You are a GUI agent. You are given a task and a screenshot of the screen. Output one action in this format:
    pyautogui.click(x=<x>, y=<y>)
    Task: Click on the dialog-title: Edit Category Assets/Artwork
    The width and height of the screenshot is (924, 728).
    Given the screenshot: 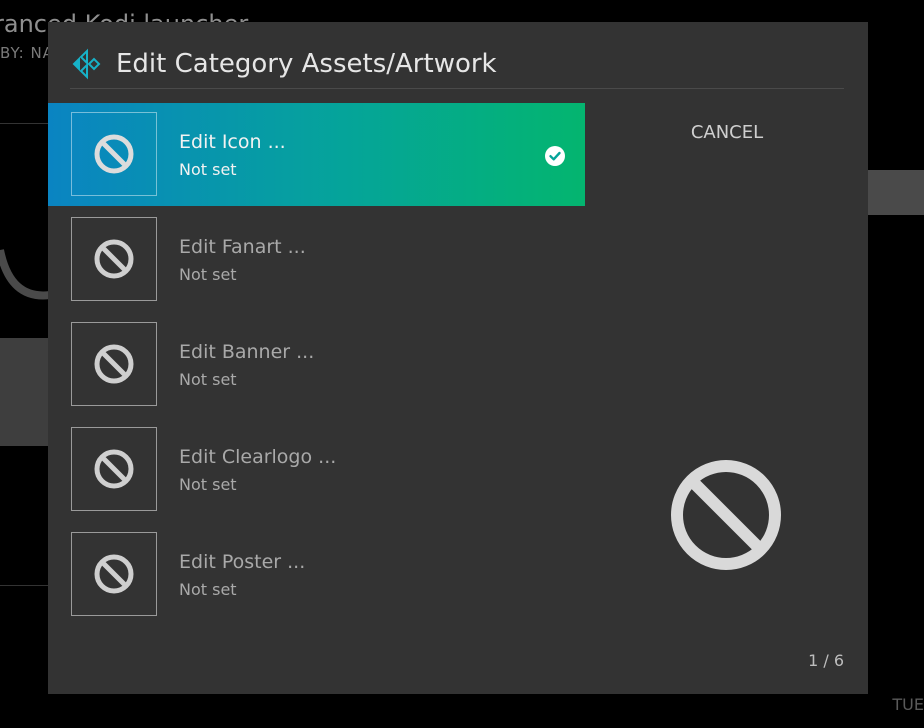 What is the action you would take?
    pyautogui.click(x=306, y=64)
    